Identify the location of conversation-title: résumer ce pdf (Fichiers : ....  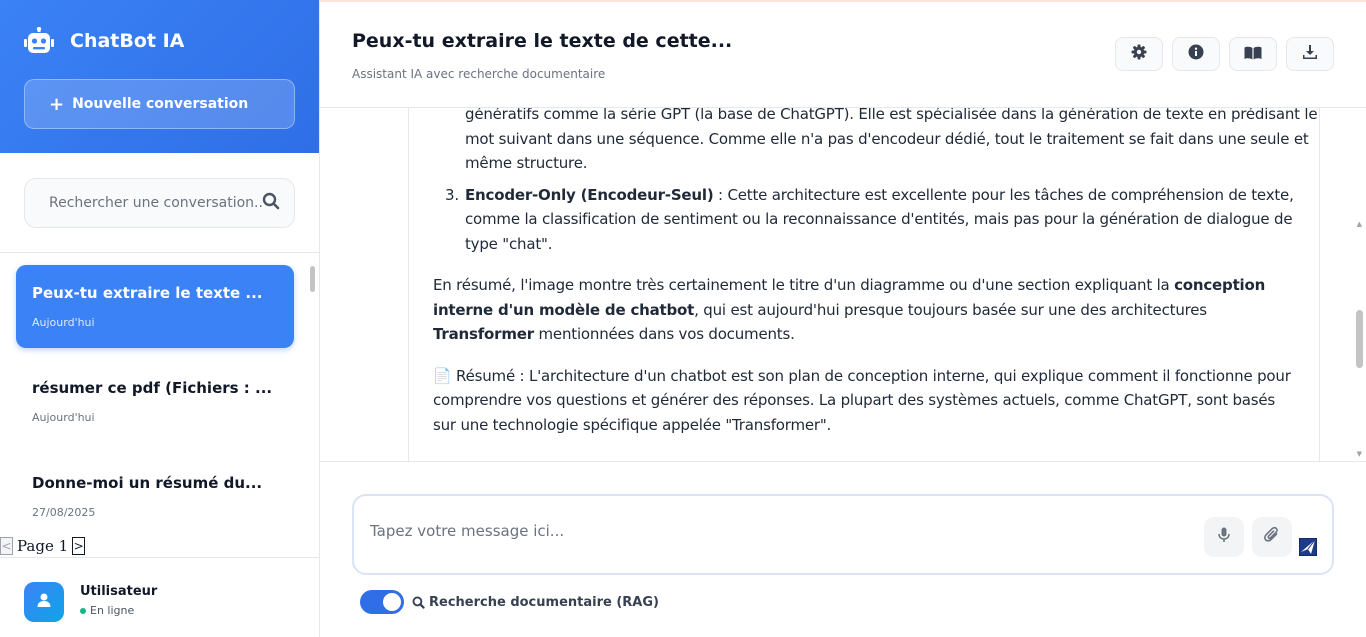
(152, 388).